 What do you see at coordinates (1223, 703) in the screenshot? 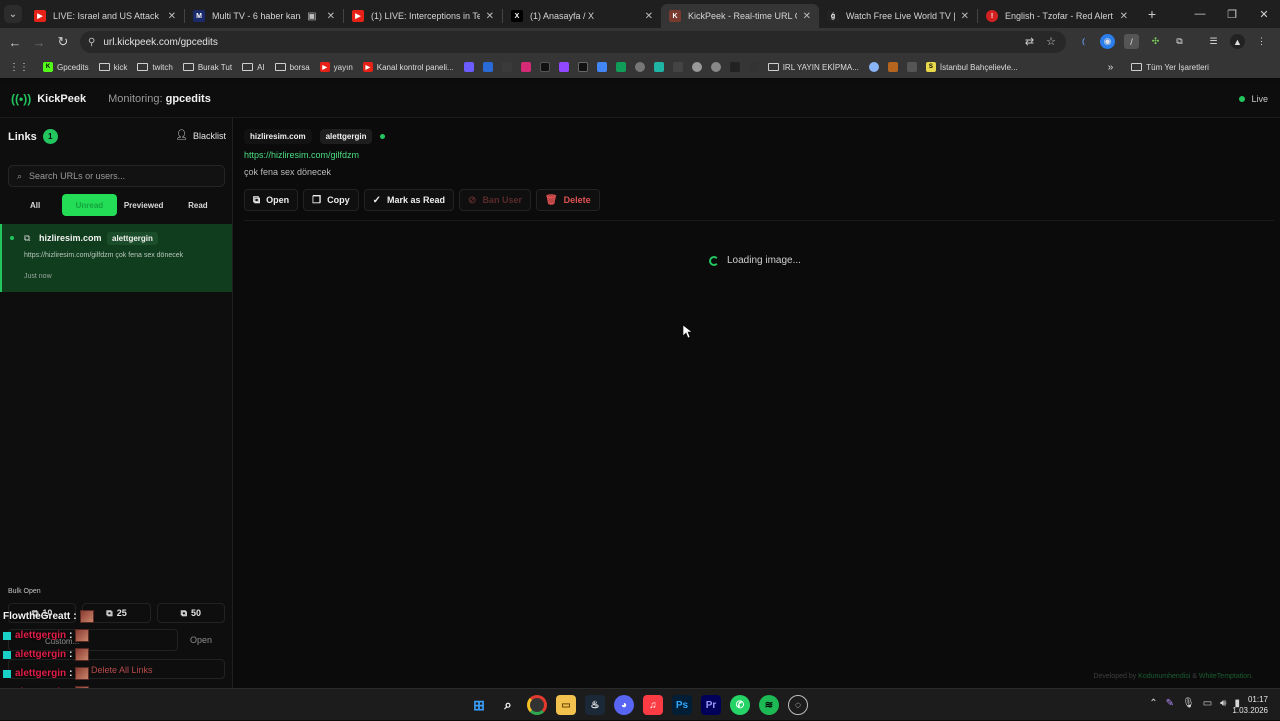
I see `speaker-icon: 🔊︎` at bounding box center [1223, 703].